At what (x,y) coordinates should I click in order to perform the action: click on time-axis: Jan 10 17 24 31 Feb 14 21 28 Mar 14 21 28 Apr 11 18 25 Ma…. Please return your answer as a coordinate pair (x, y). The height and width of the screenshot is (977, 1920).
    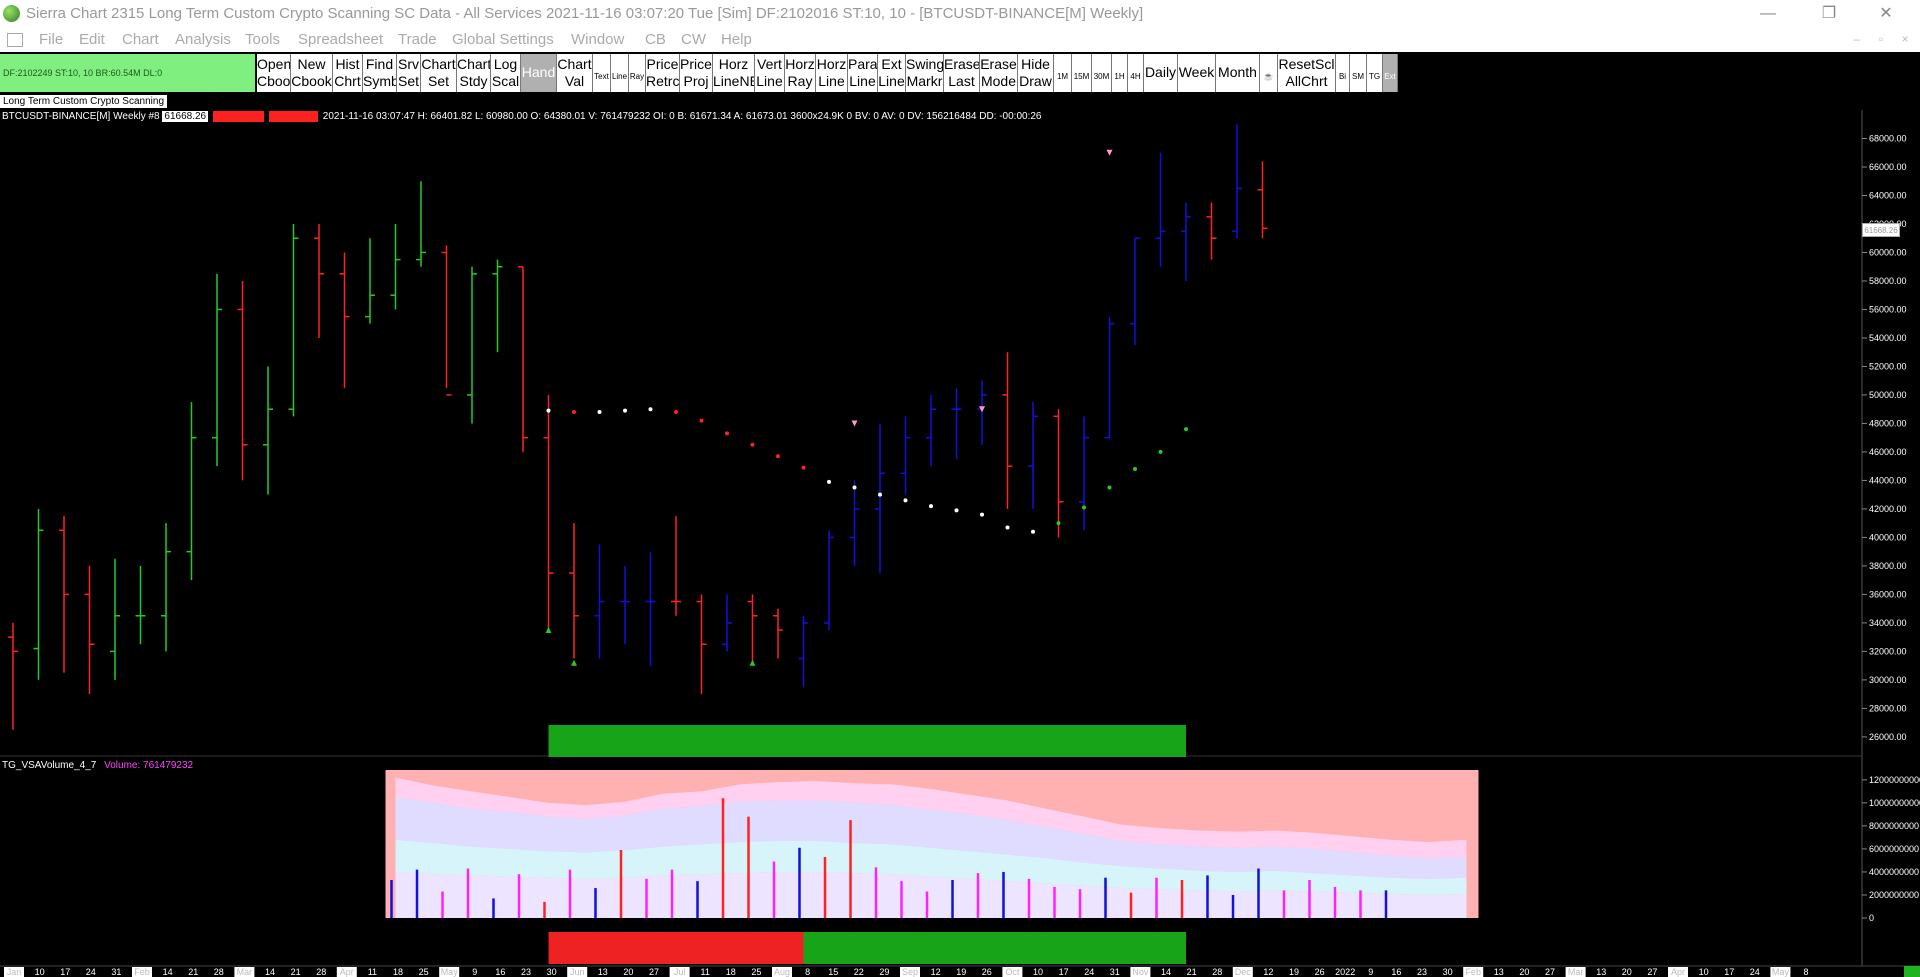
    Looking at the image, I should click on (906, 972).